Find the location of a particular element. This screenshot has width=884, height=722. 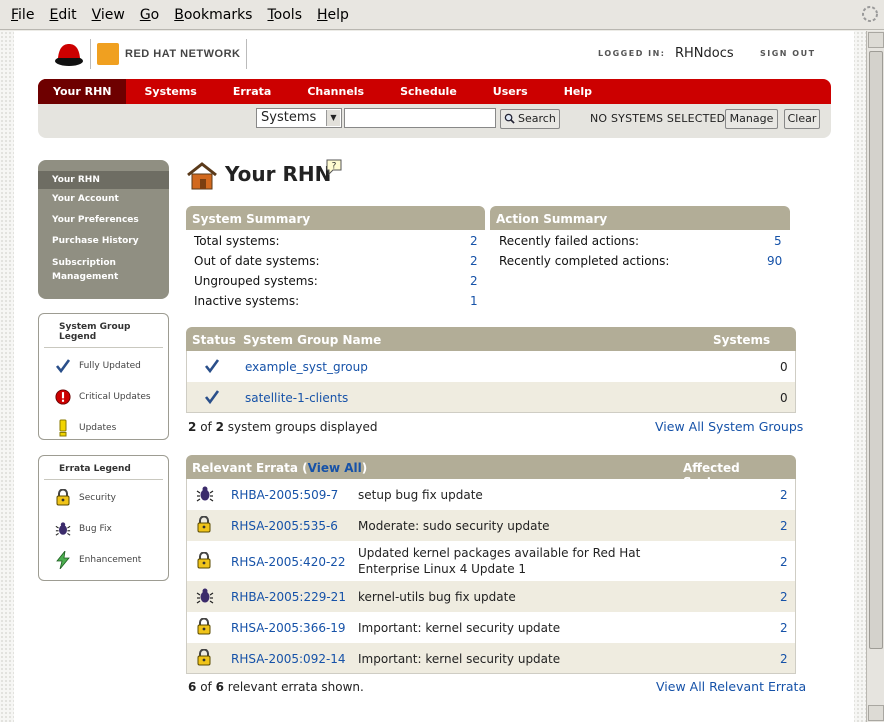

rhn-logo-icon is located at coordinates (108, 54).